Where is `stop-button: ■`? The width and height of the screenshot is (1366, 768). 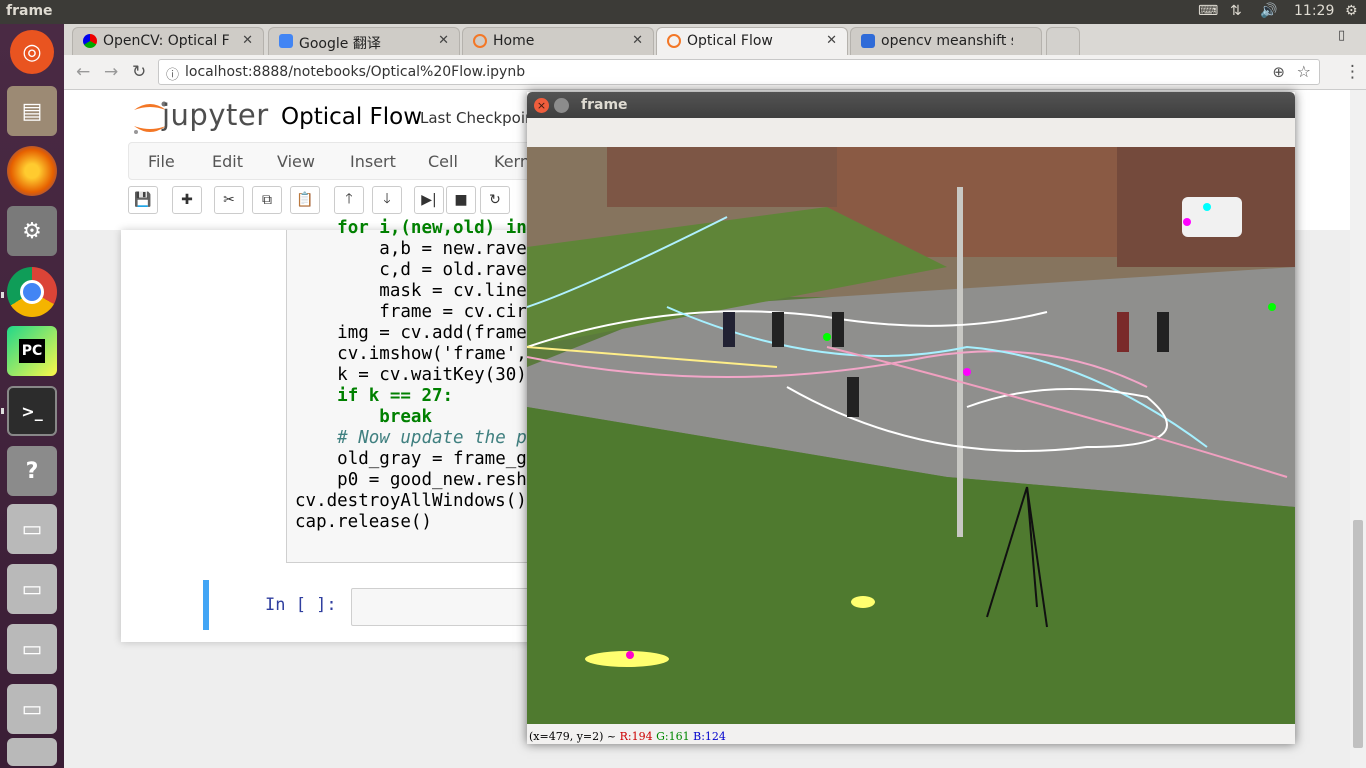
stop-button: ■ is located at coordinates (461, 200).